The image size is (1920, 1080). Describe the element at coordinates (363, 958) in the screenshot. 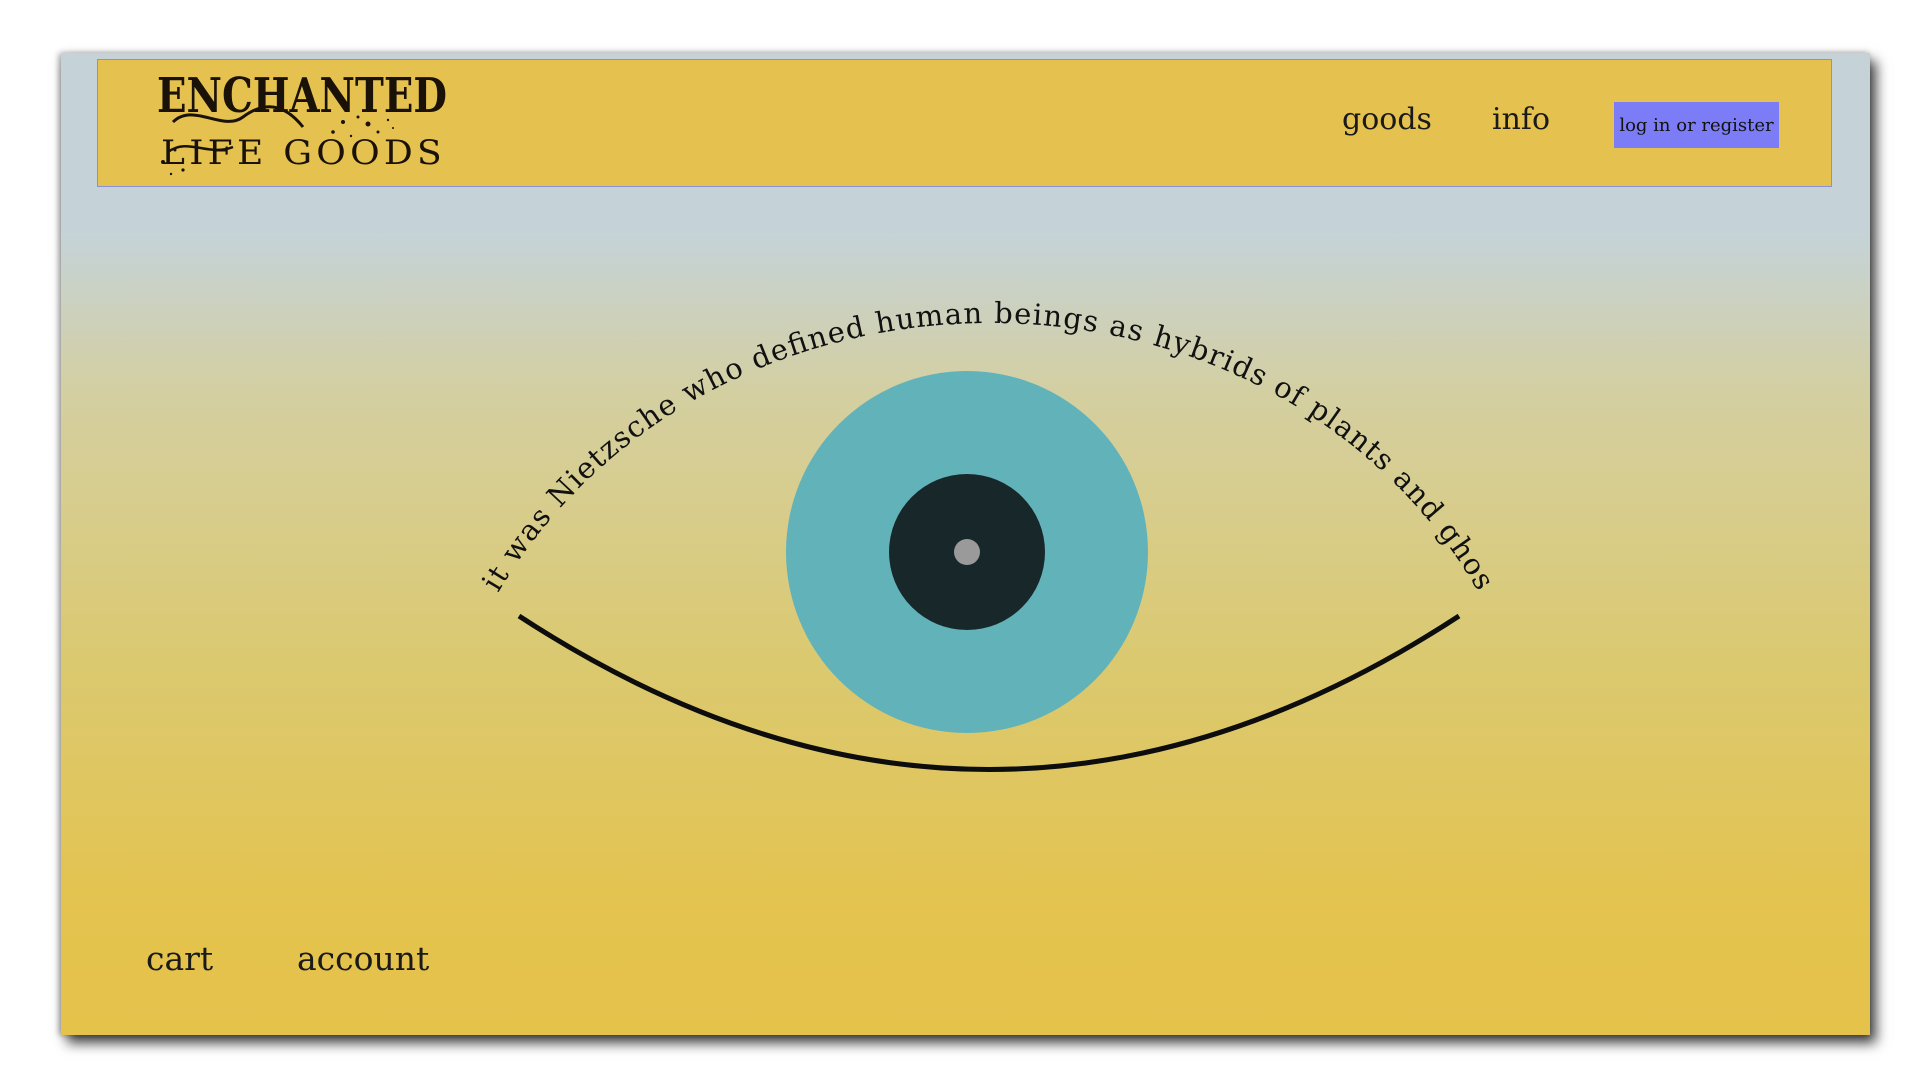

I see `footer-account-link: account` at that location.